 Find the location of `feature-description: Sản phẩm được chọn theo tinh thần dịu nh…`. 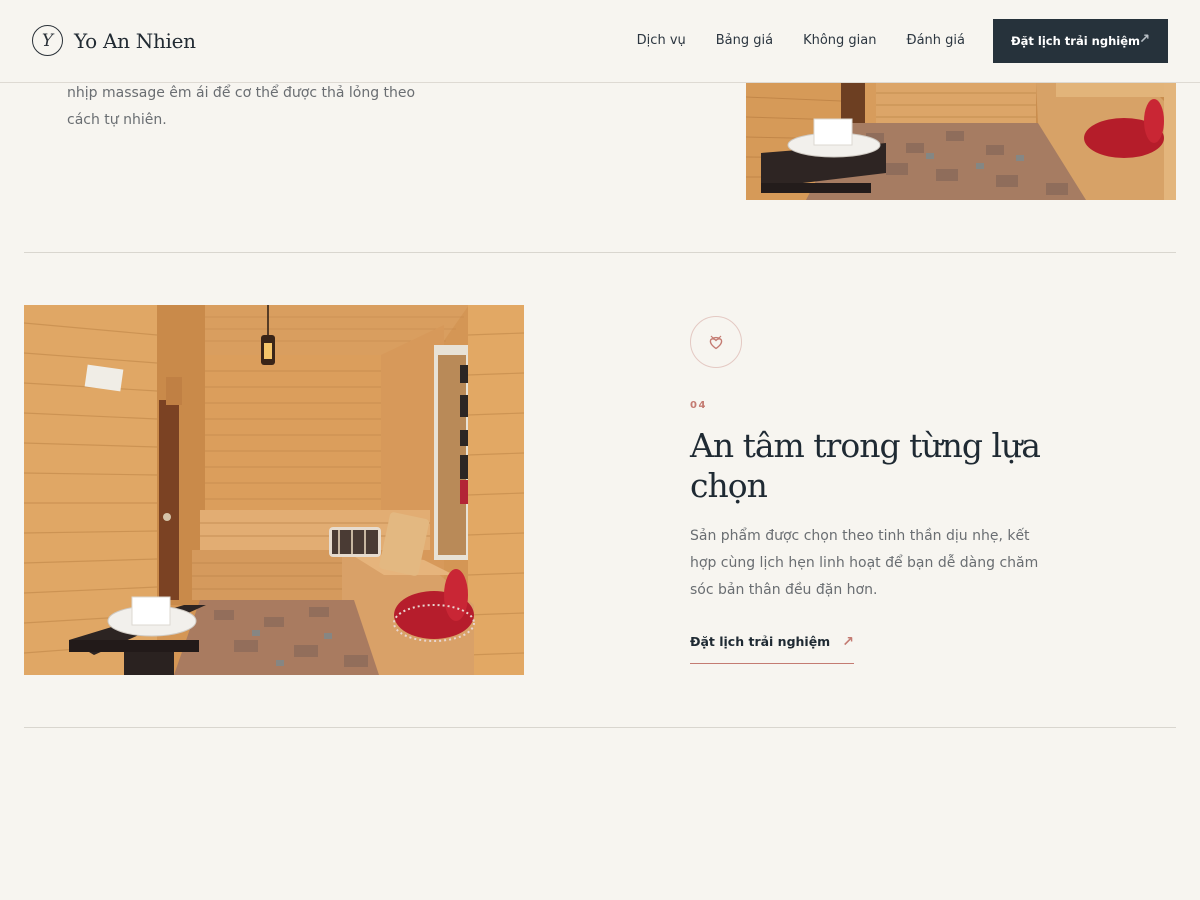

feature-description: Sản phẩm được chọn theo tinh thần dịu nh… is located at coordinates (864, 563).